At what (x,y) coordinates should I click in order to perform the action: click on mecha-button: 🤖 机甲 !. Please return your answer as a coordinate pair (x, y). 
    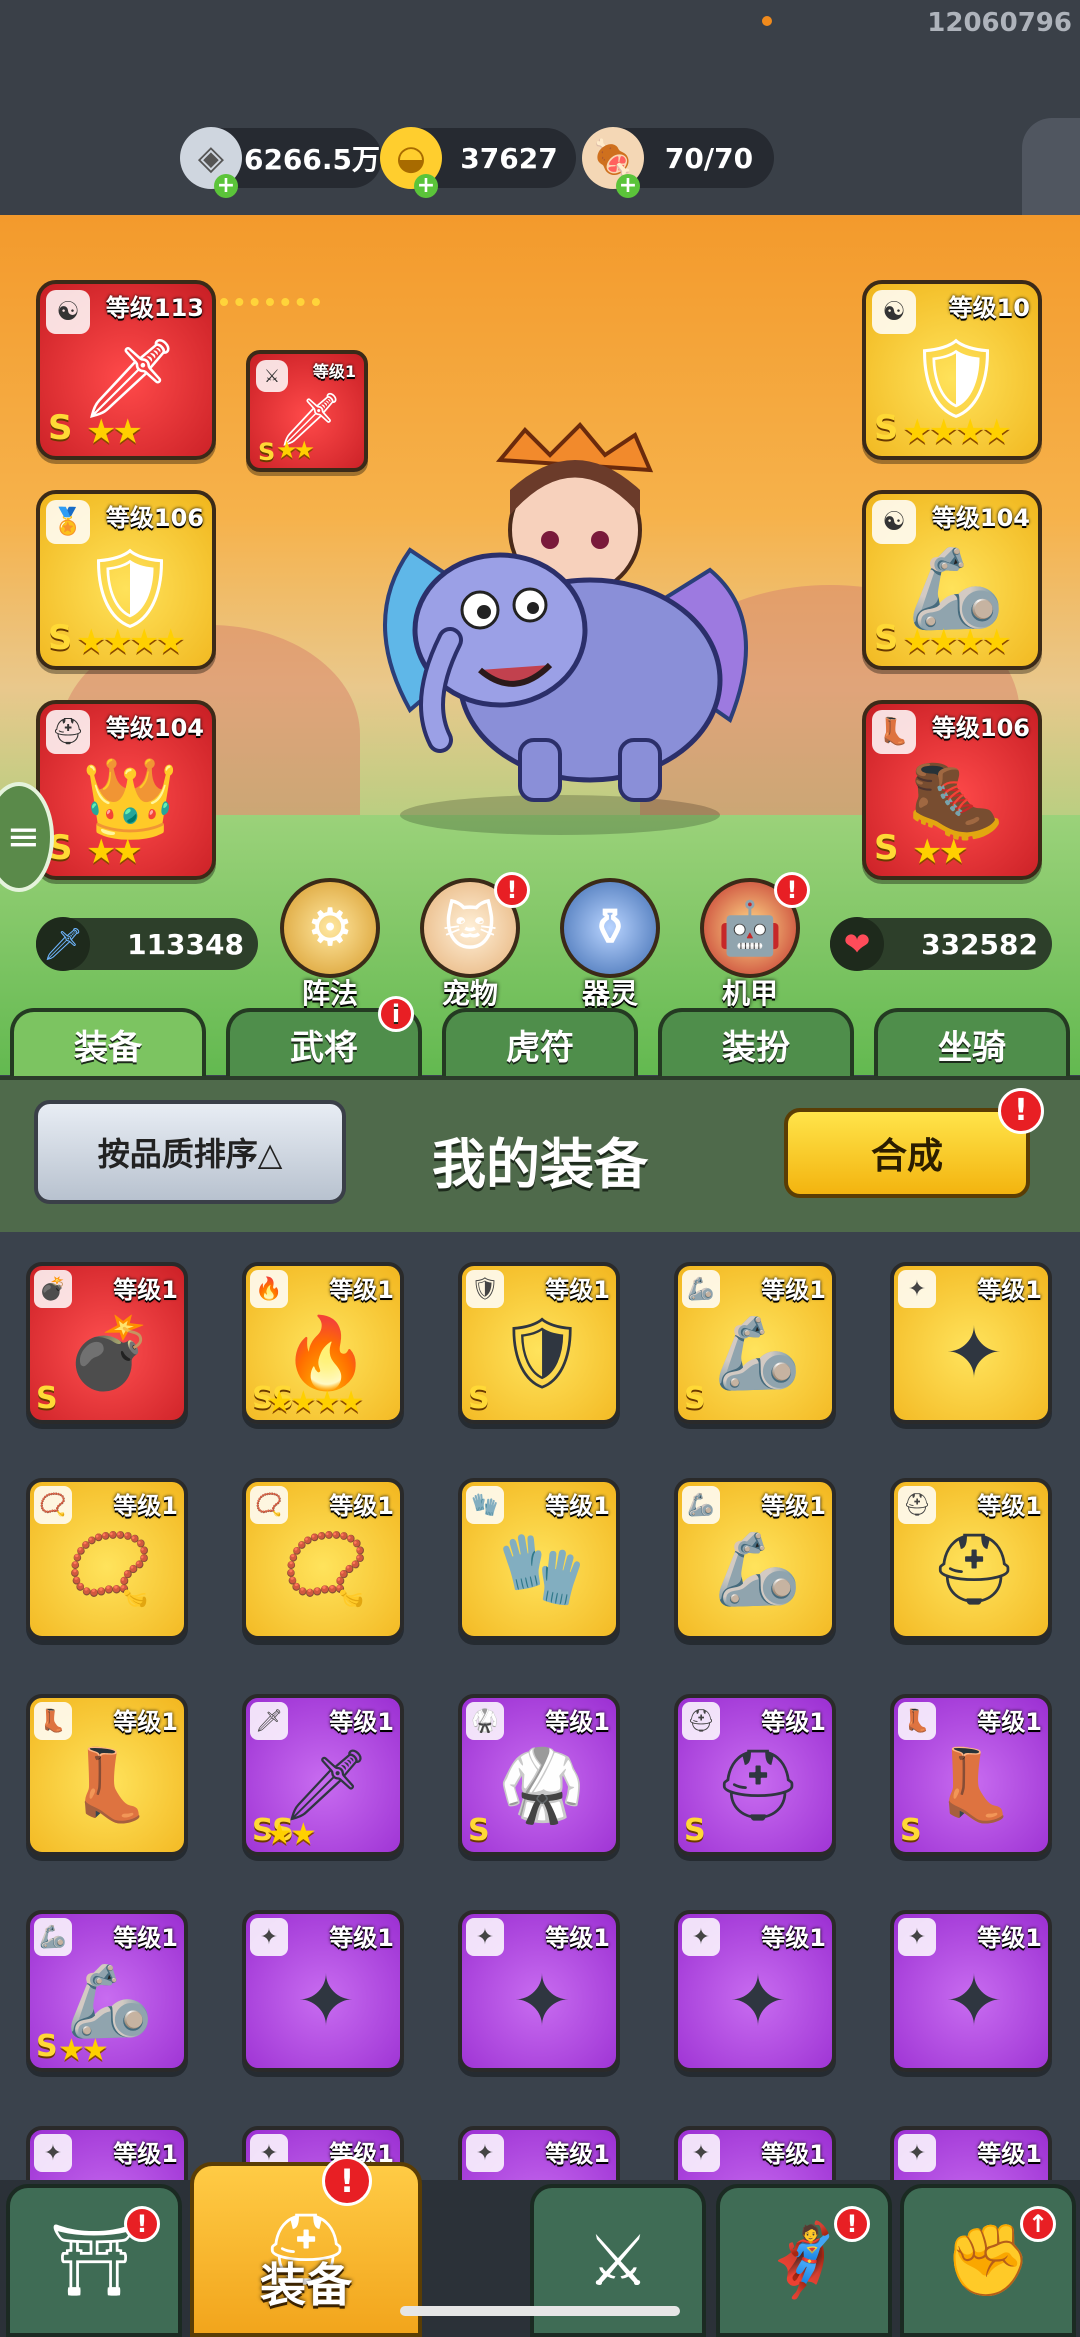
    Looking at the image, I should click on (755, 942).